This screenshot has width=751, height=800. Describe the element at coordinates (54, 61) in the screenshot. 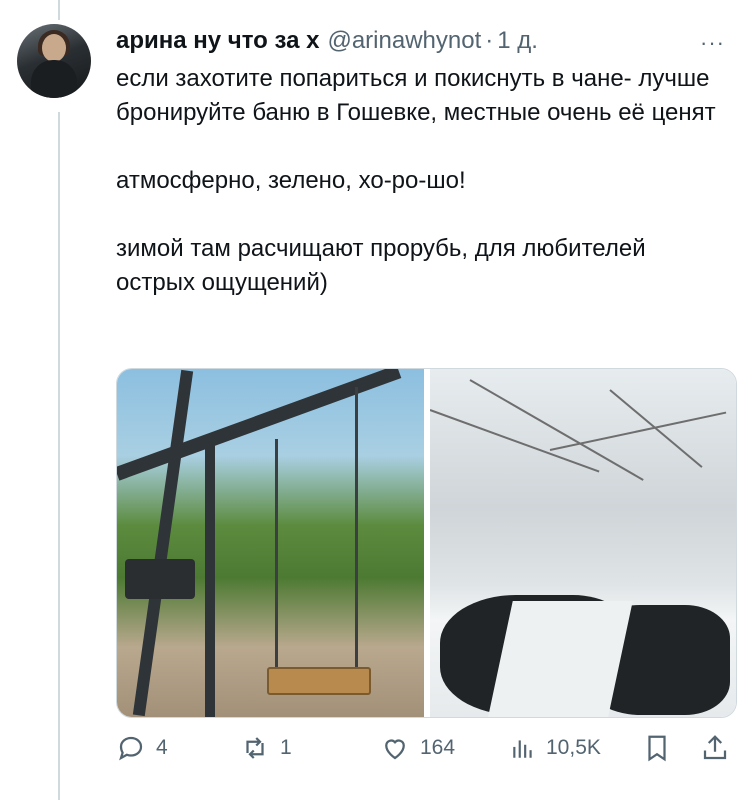

I see `avatar` at that location.